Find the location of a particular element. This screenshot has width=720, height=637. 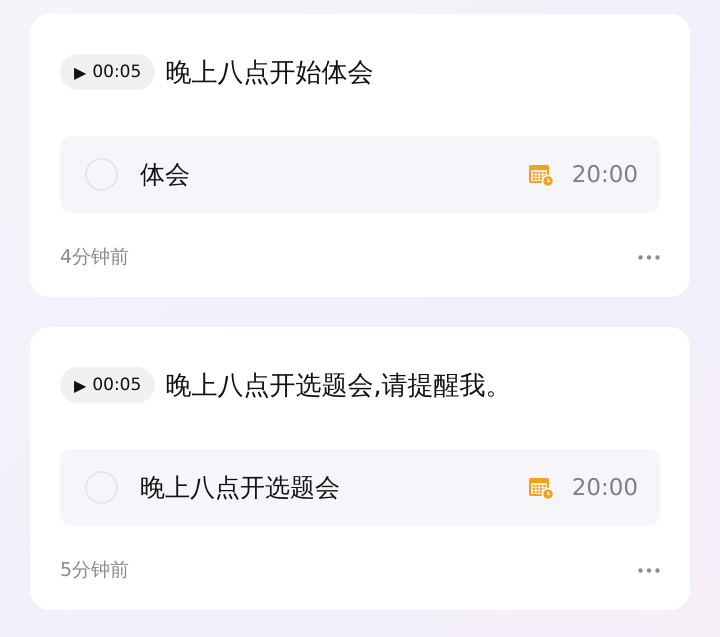

timestamp: 5分钟前 is located at coordinates (95, 570).